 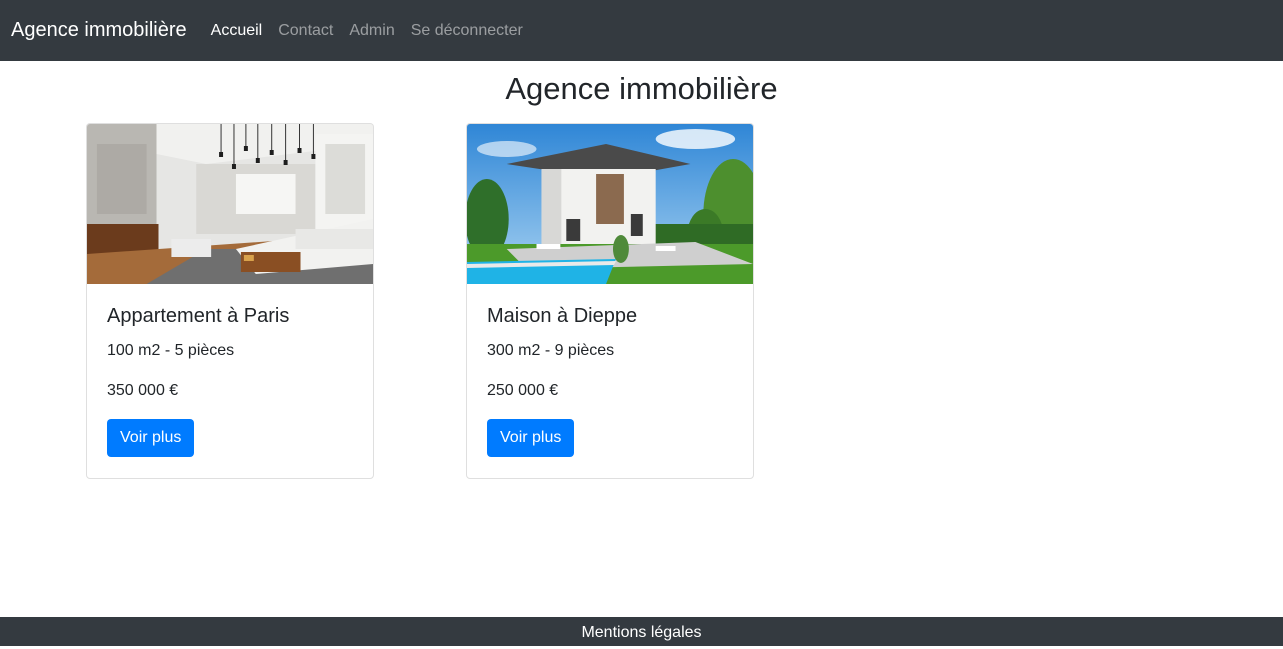 What do you see at coordinates (610, 204) in the screenshot?
I see `house-photo` at bounding box center [610, 204].